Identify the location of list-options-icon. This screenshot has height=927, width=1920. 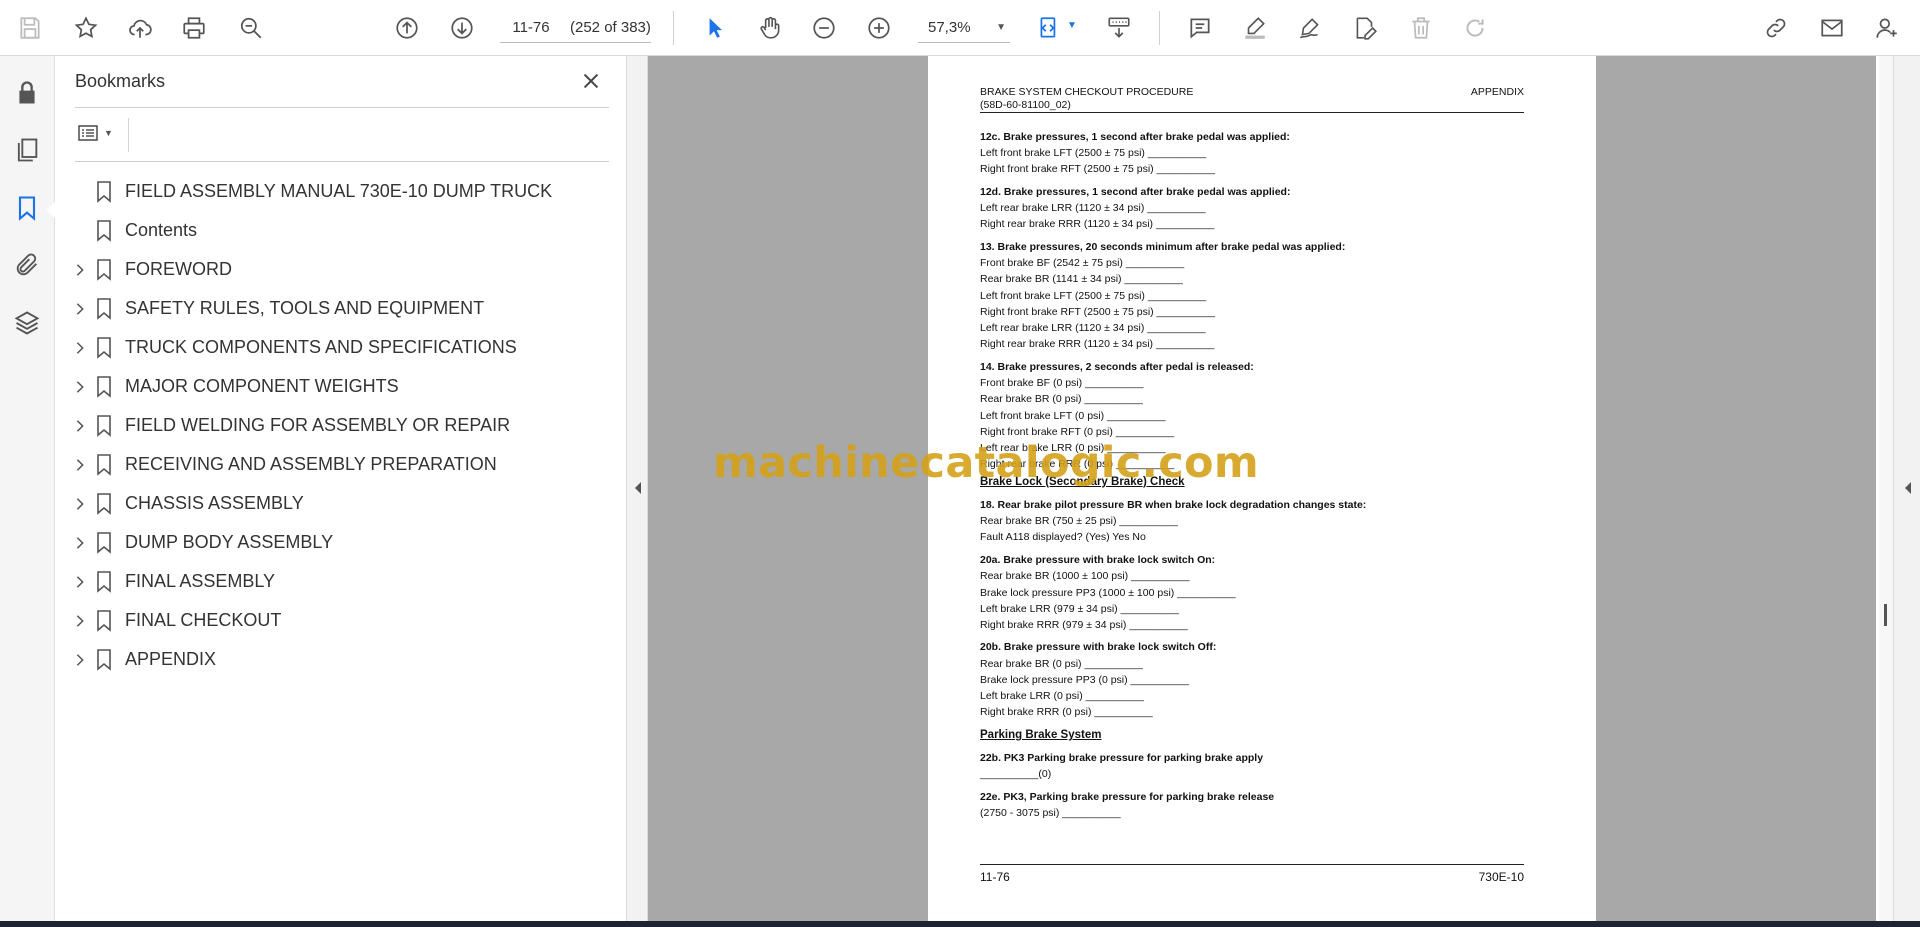
(88, 133).